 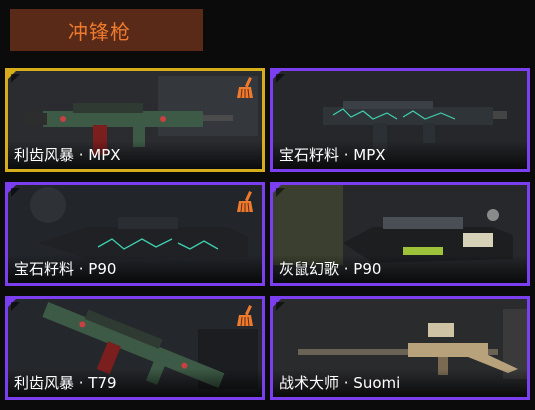 I want to click on weapon-card-p90-gem: 宝石籽料 · P90, so click(x=135, y=234).